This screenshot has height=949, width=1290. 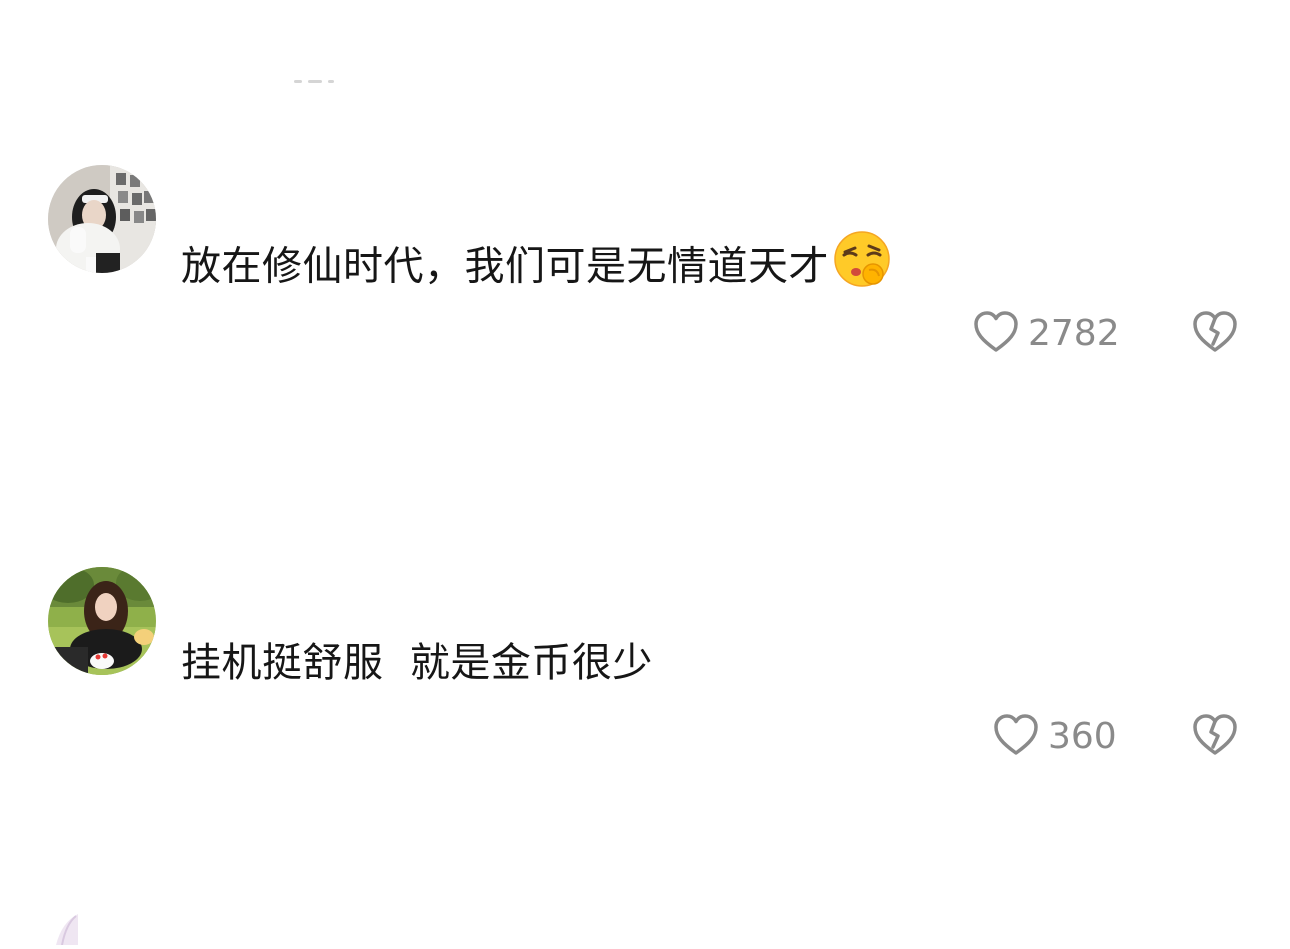 I want to click on shushing-kiss-emoji-icon, so click(x=862, y=265).